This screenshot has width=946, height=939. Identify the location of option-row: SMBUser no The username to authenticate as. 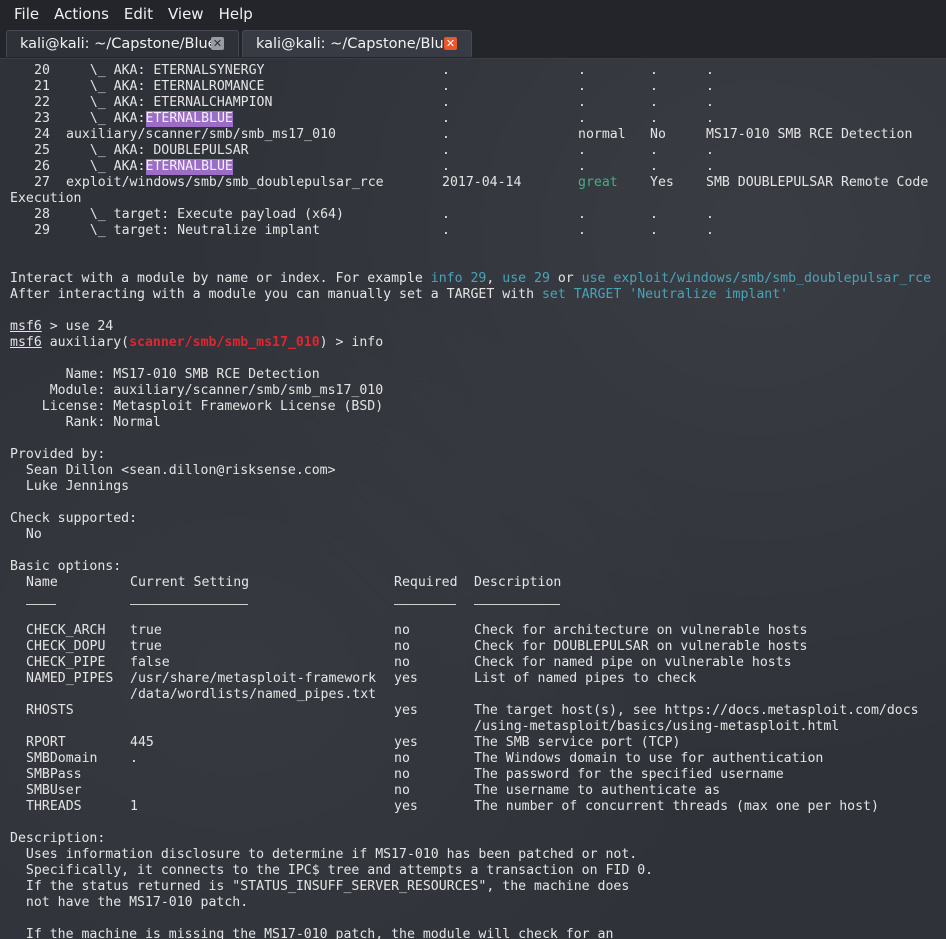
(478, 791).